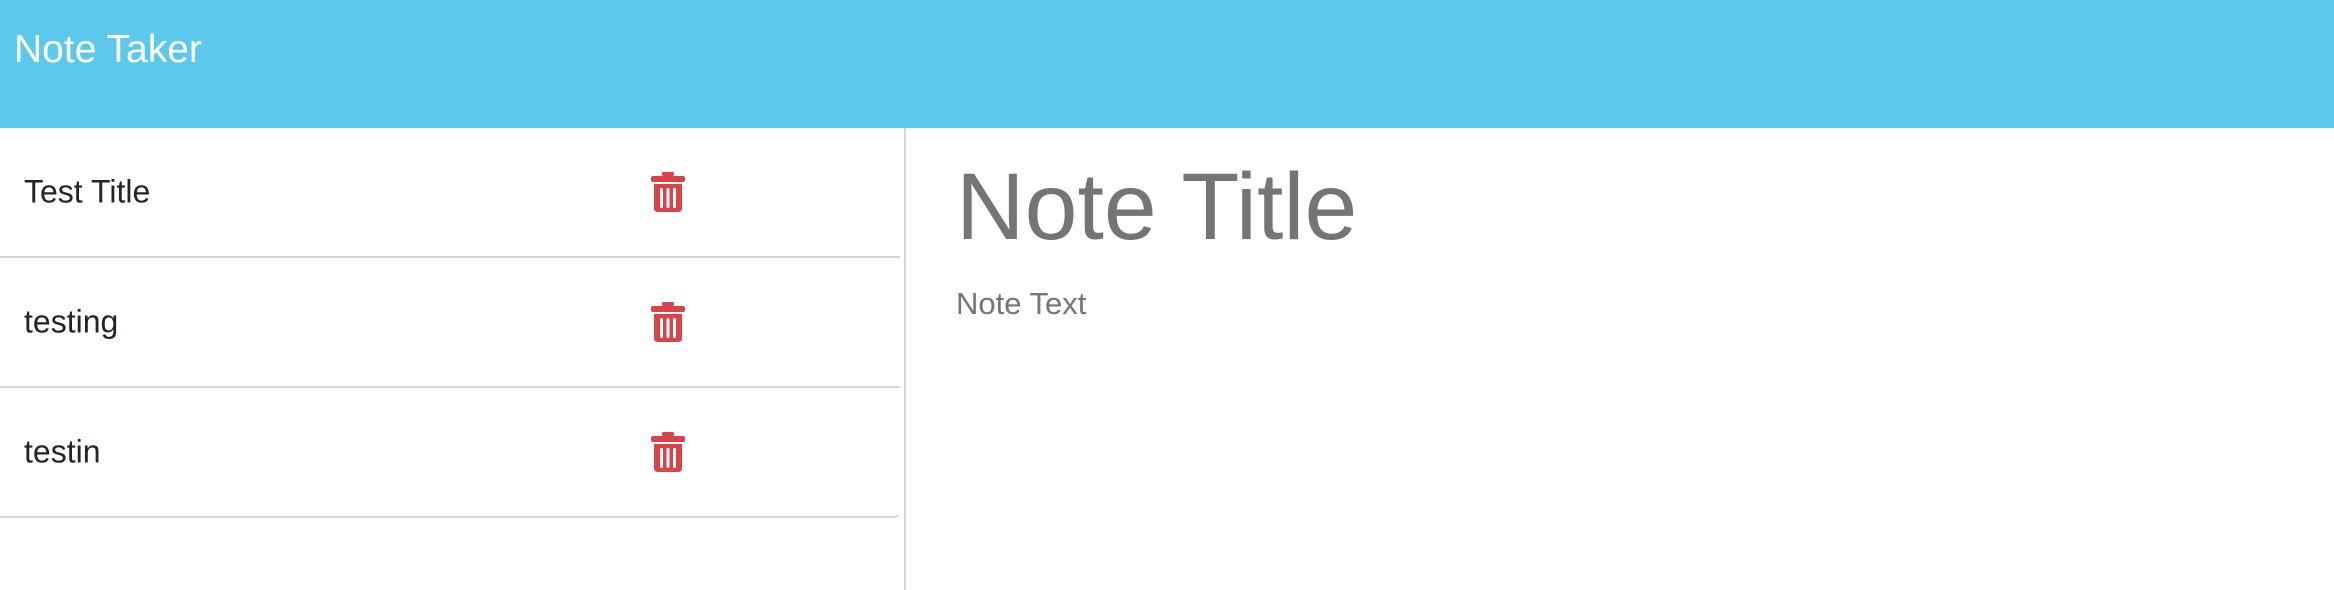  What do you see at coordinates (450, 451) in the screenshot?
I see `list-item: testin` at bounding box center [450, 451].